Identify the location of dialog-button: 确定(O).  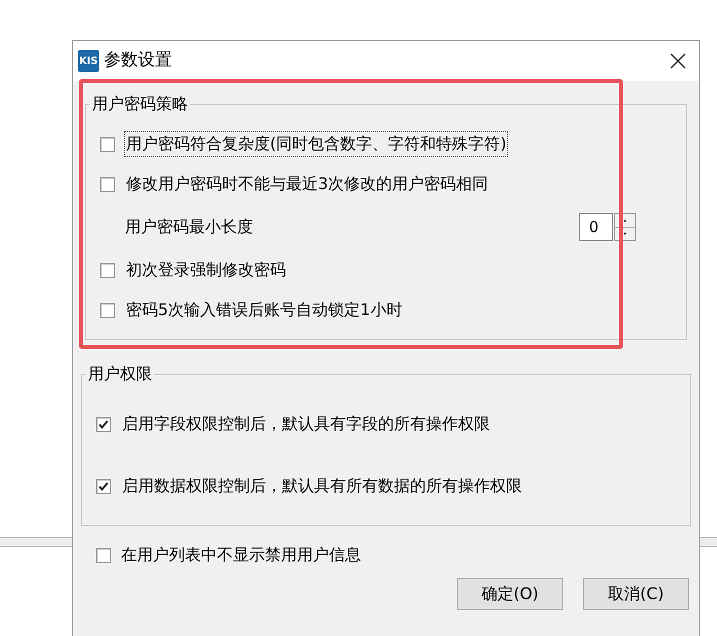
(510, 594).